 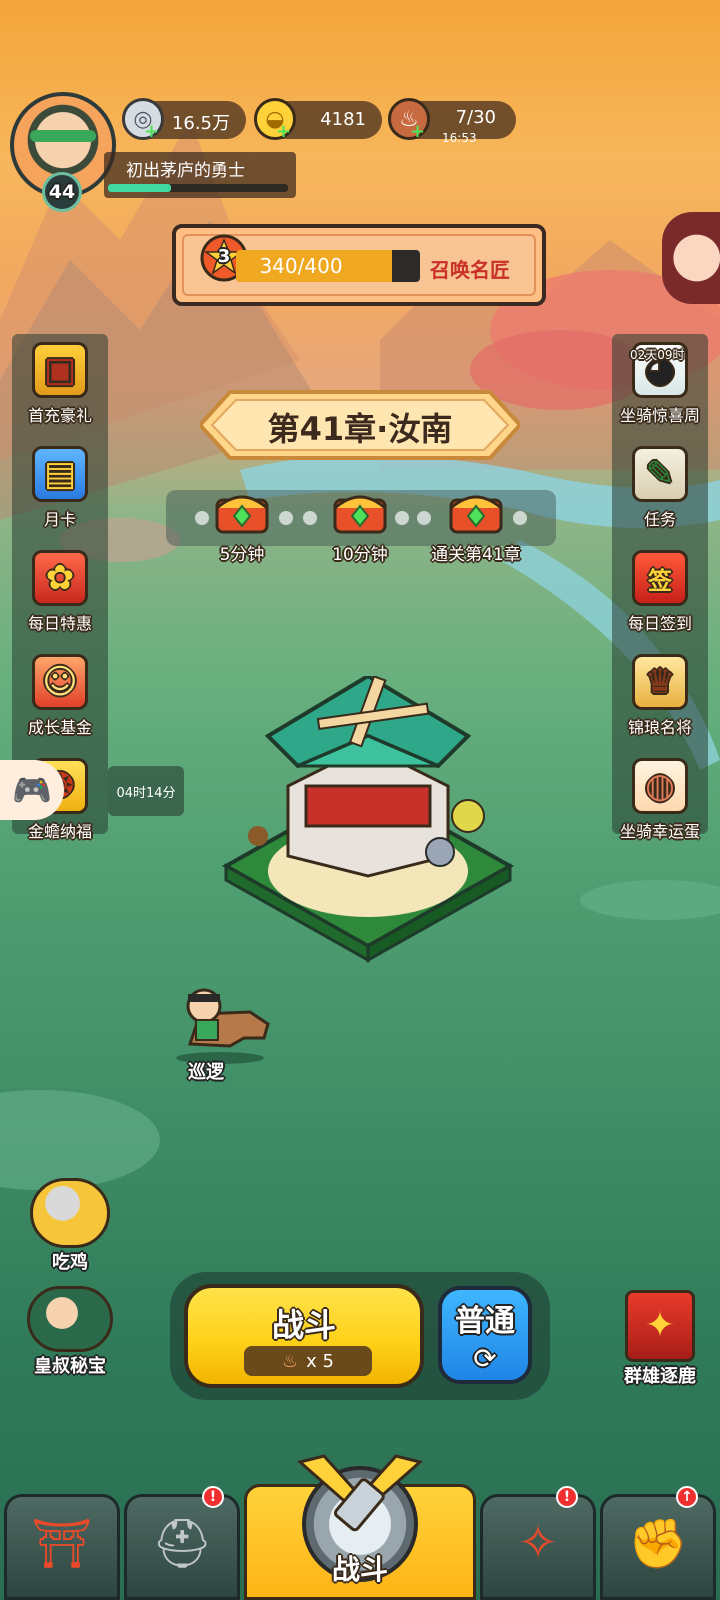 What do you see at coordinates (476, 555) in the screenshot?
I see `reward-label: 通关第41章` at bounding box center [476, 555].